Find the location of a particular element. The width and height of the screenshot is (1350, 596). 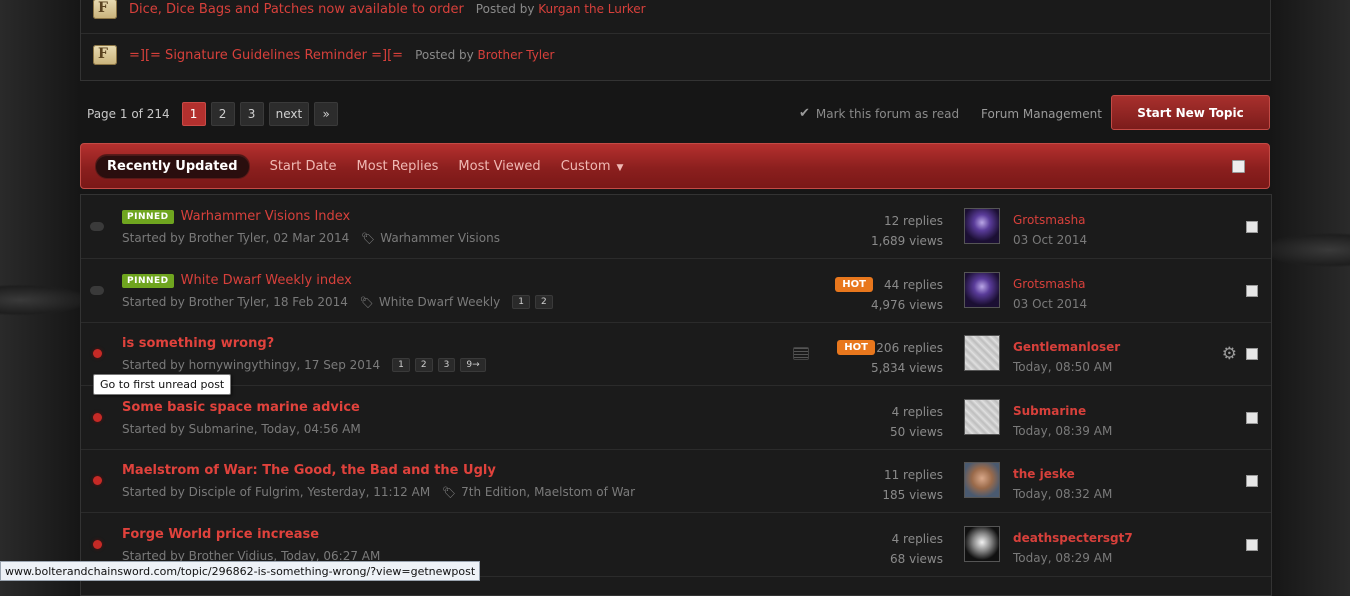

last-poster-link: Gentlemanloser is located at coordinates (1066, 347).